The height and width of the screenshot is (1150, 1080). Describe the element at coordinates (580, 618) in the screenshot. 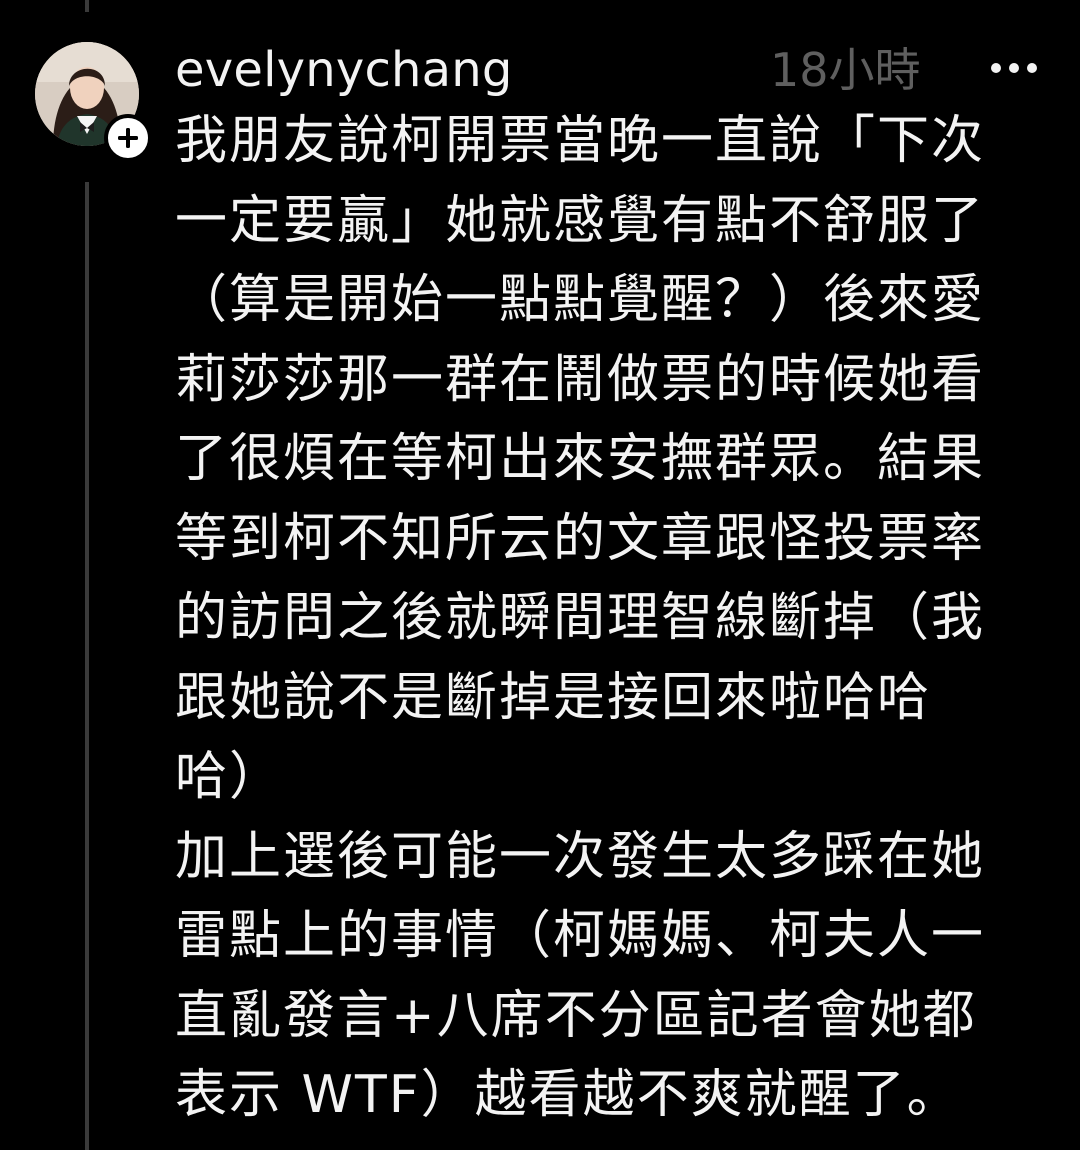

I see `post-text-line: 的訪問之後就瞬間理智線斷掉（我` at that location.